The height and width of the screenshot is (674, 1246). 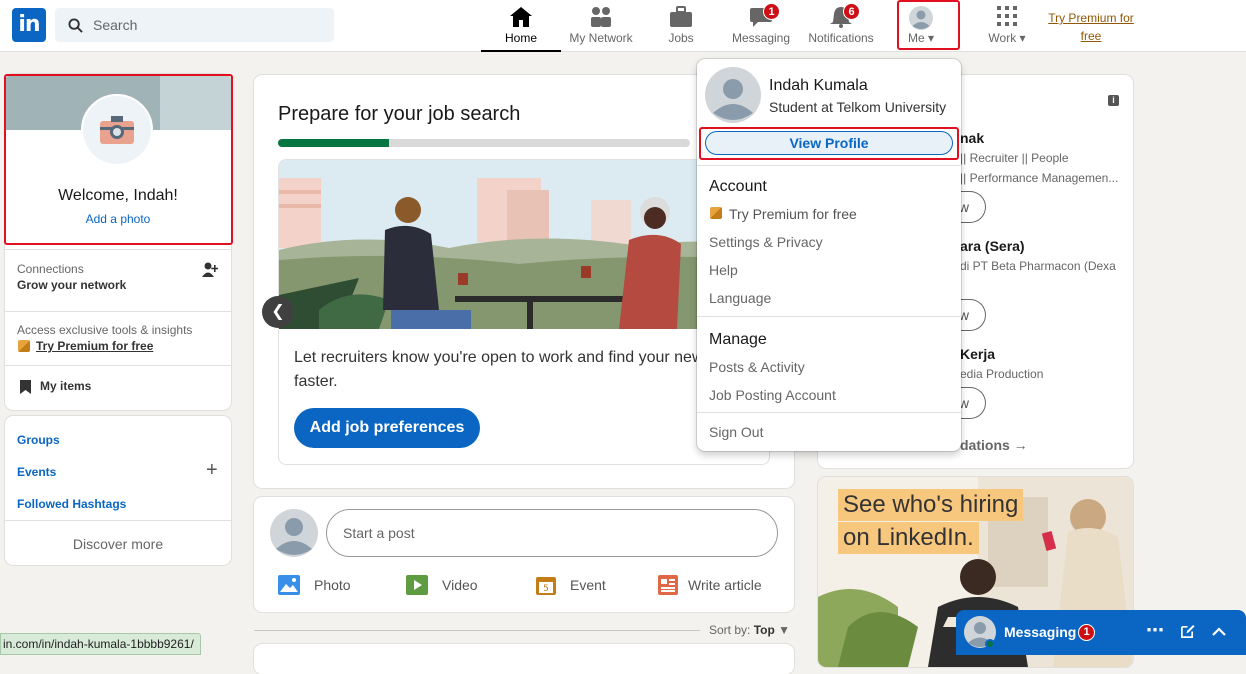 What do you see at coordinates (931, 505) in the screenshot?
I see `ad-headline-line1: See who's hiring` at bounding box center [931, 505].